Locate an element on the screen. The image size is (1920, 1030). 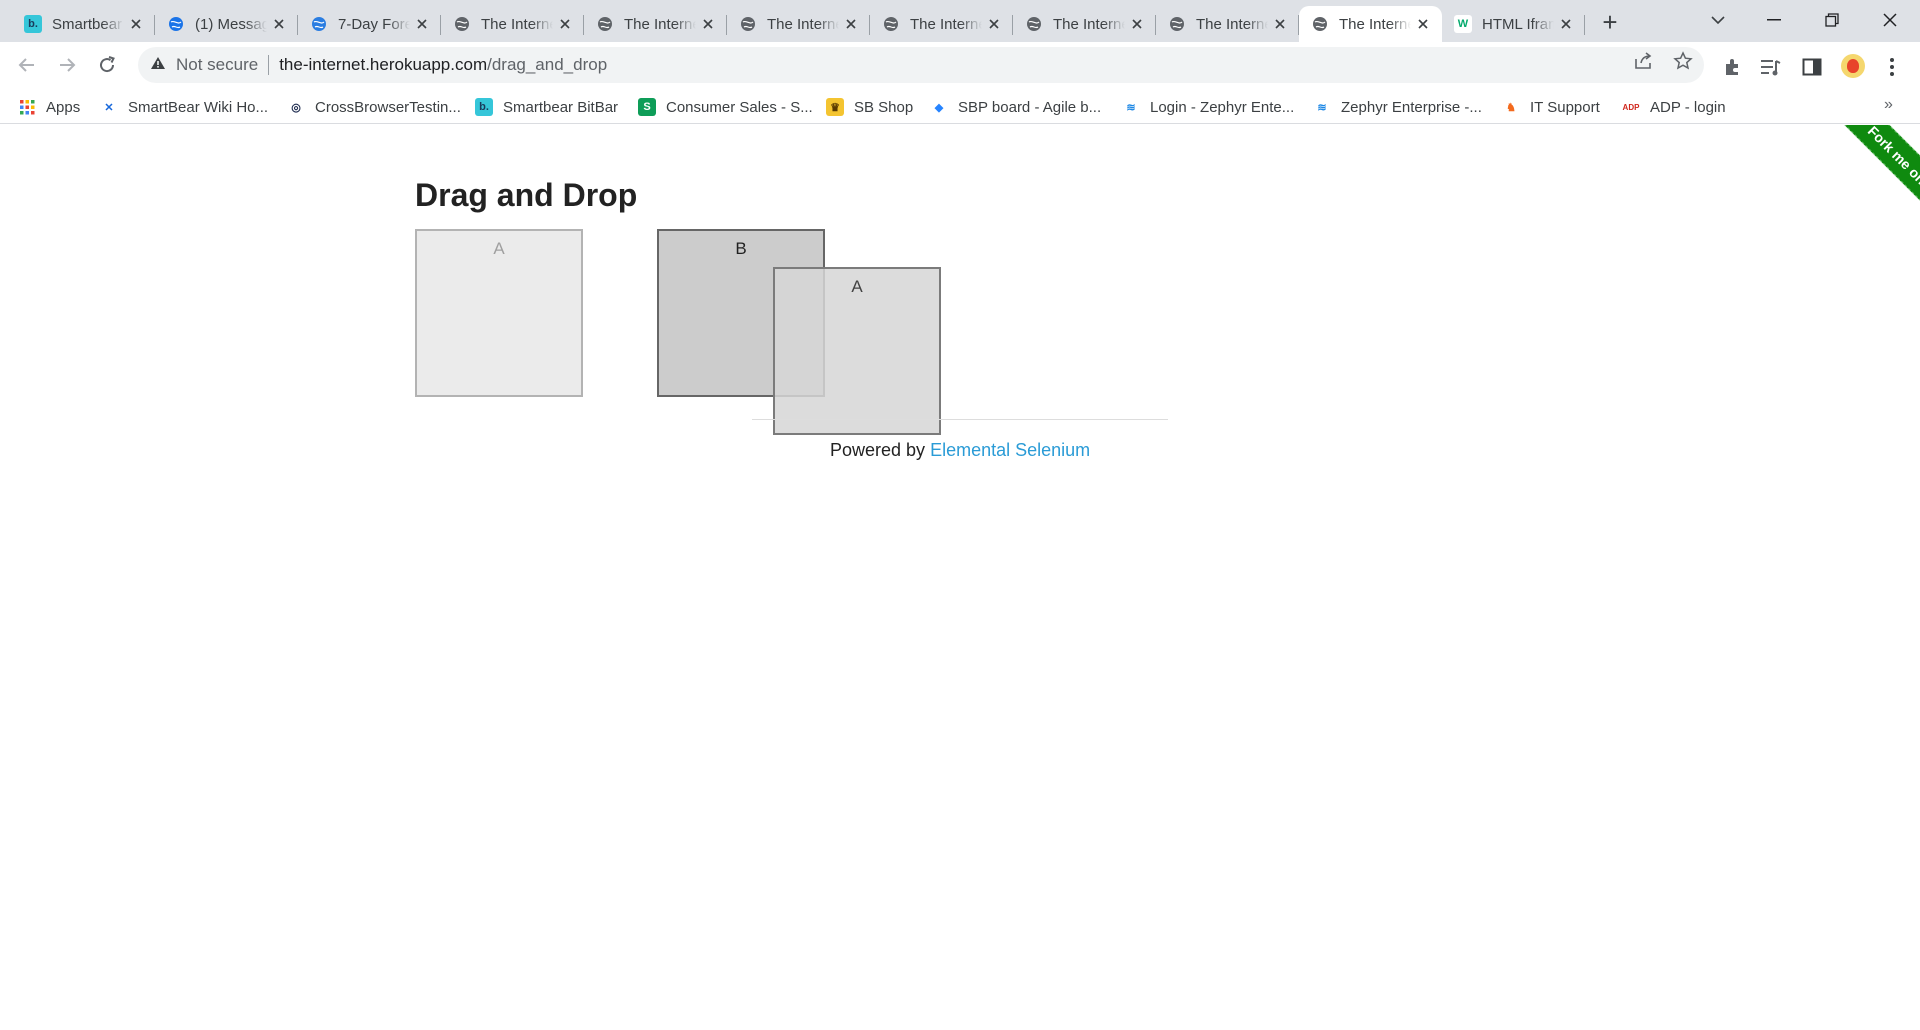
bookmark-item: Apps is located at coordinates (49, 107).